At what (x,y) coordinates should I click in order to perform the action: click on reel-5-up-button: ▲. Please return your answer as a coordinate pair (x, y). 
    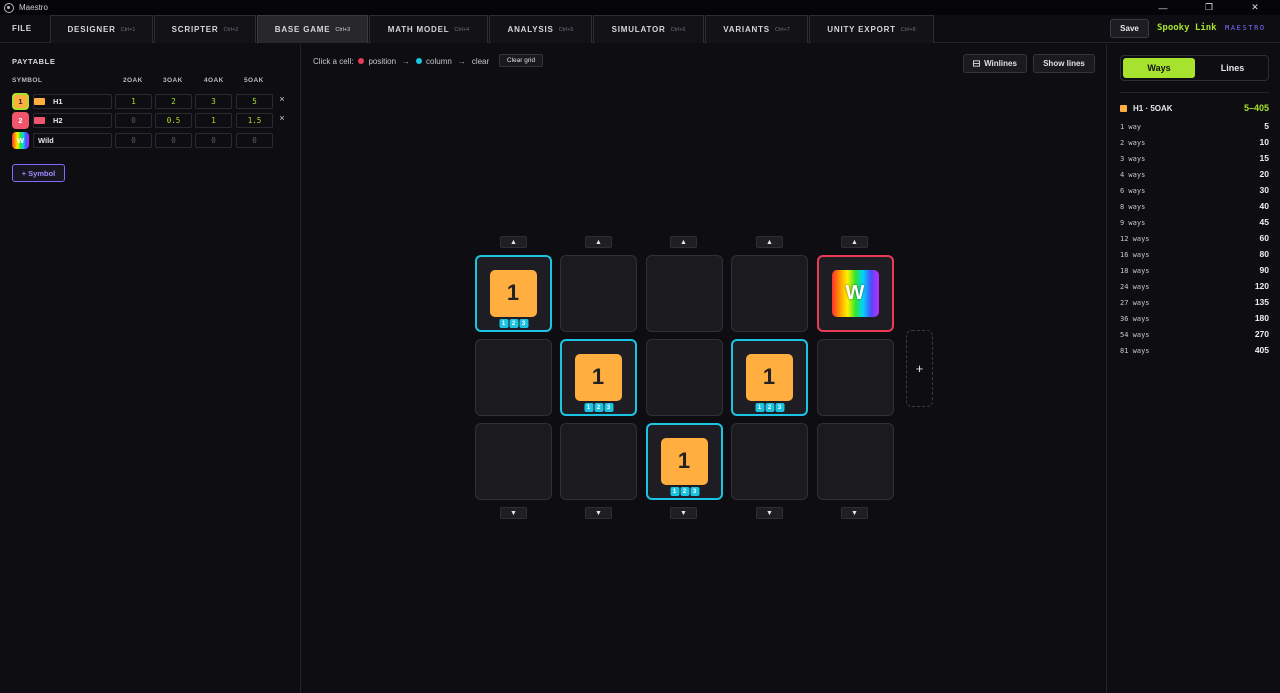
    Looking at the image, I should click on (854, 242).